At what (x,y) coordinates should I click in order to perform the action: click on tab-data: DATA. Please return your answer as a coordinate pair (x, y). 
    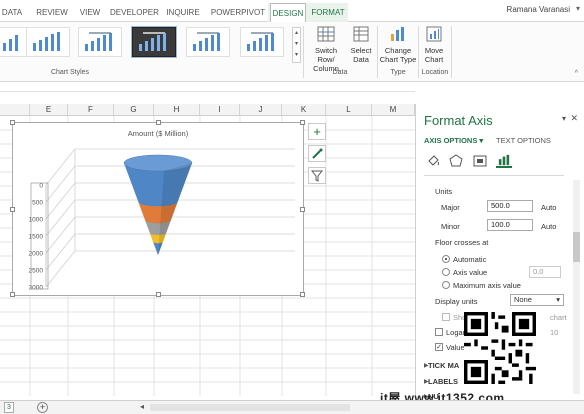
    Looking at the image, I should click on (12, 12).